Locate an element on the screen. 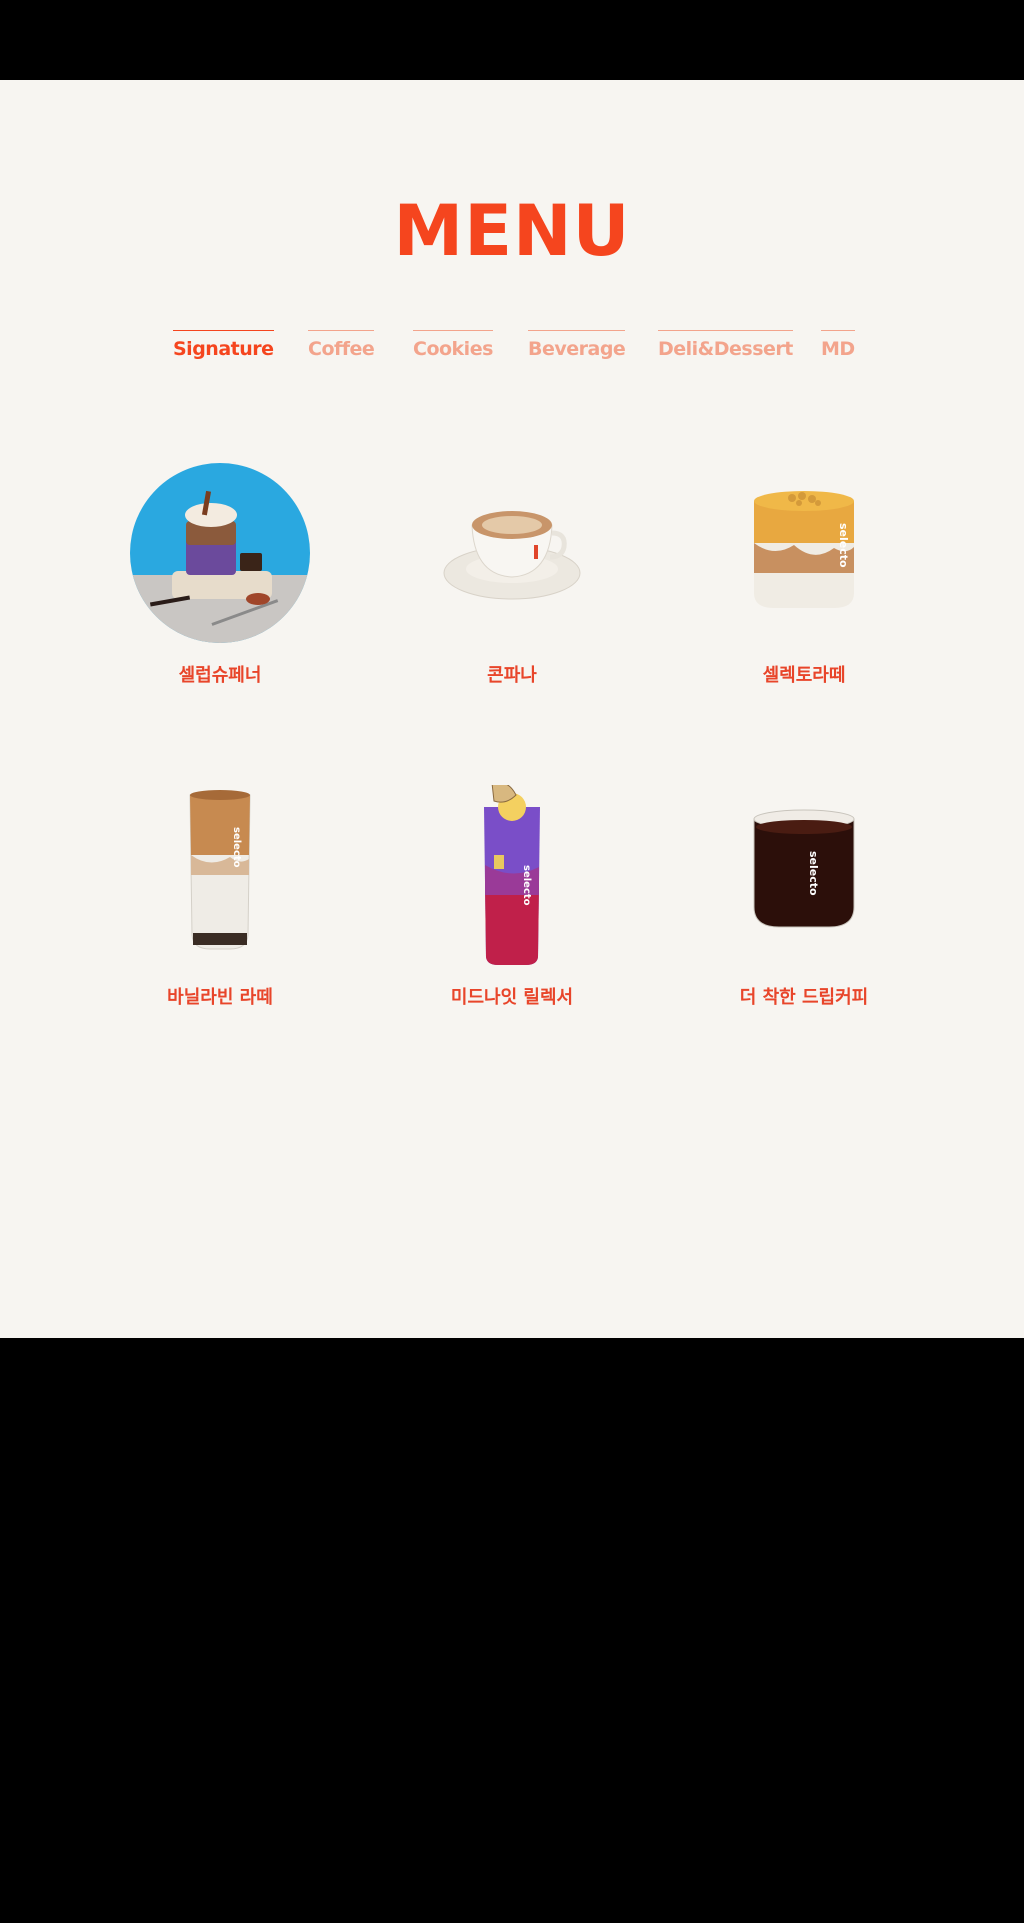 This screenshot has width=1024, height=1923. menu-item-name: 셀럽슈페너 is located at coordinates (220, 675).